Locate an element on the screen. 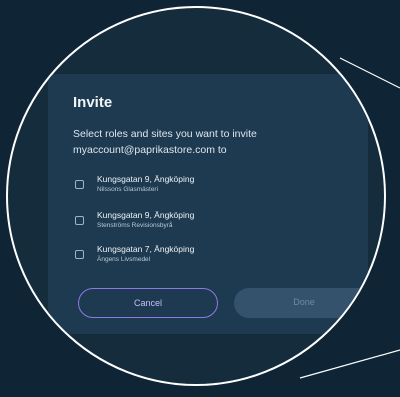 This screenshot has height=397, width=400. option-subtitle: Stenströms Revisionsbyrå is located at coordinates (135, 225).